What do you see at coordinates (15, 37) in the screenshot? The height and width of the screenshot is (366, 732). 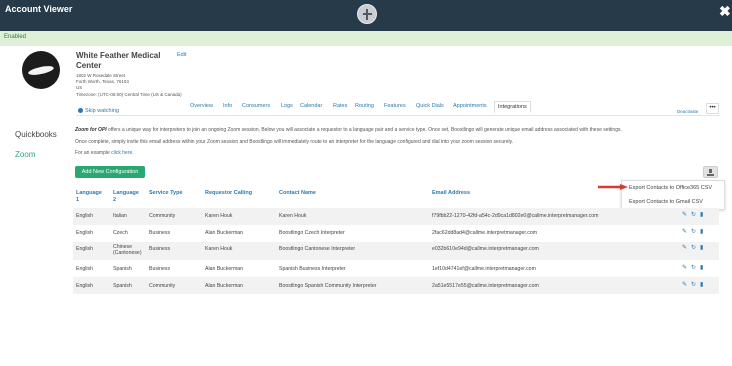 I see `status-text: Enabled` at bounding box center [15, 37].